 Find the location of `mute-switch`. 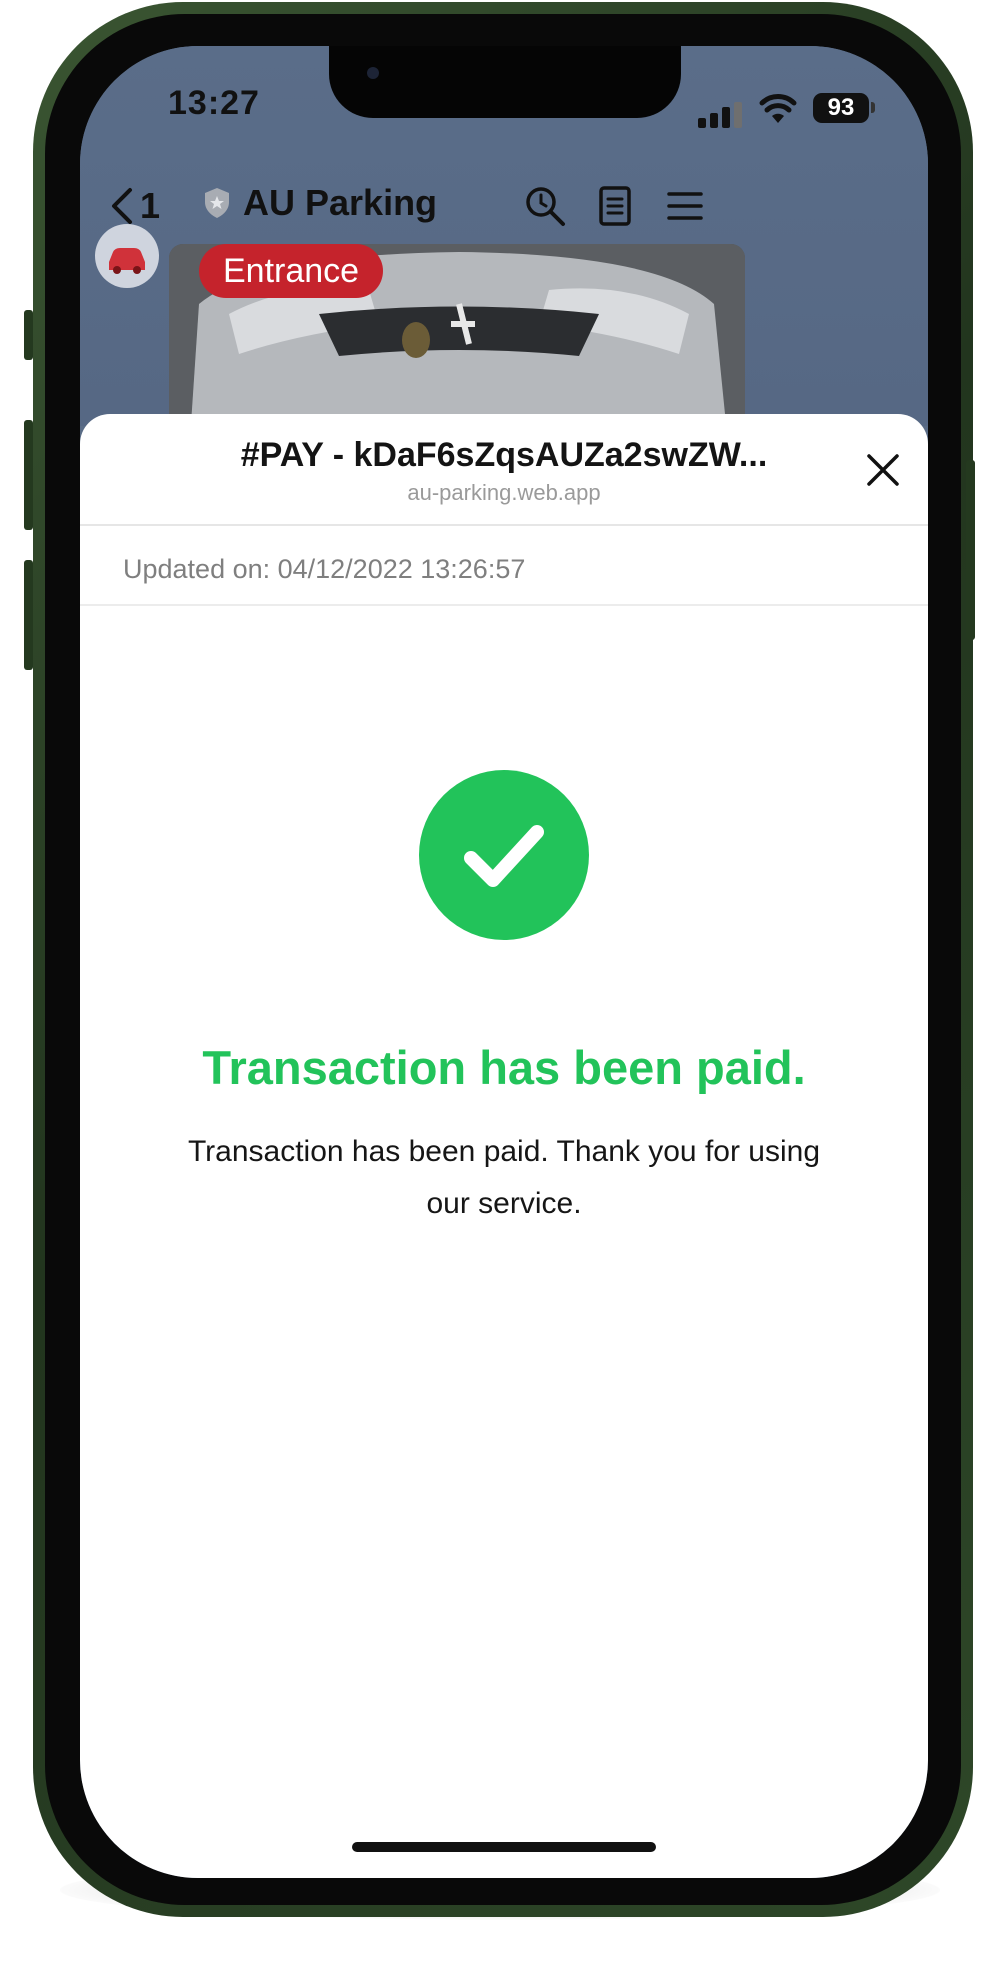

mute-switch is located at coordinates (28, 335).